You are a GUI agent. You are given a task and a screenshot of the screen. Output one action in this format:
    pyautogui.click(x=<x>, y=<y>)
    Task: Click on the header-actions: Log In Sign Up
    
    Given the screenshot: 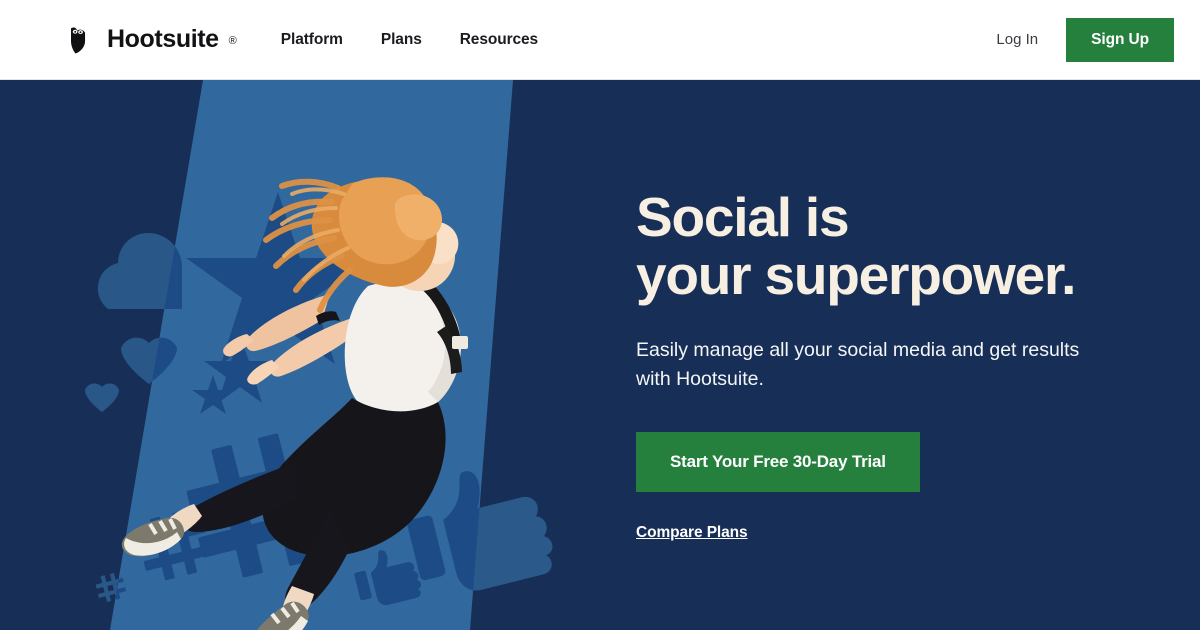 What is the action you would take?
    pyautogui.click(x=1085, y=39)
    